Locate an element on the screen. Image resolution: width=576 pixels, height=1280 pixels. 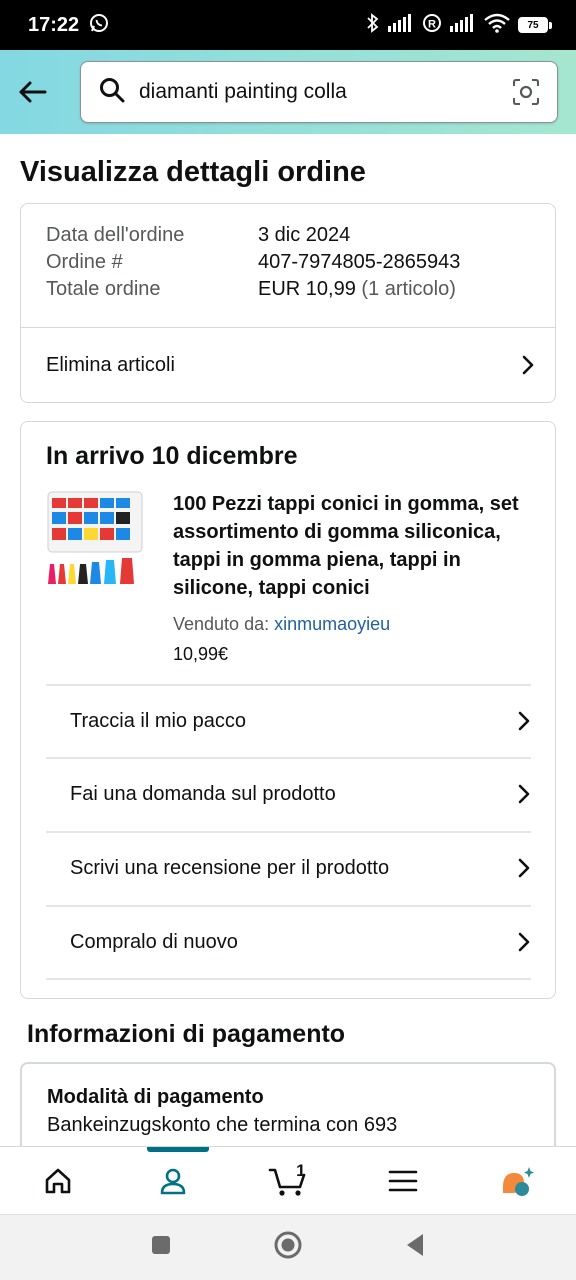
ask-question-row: Fai una domanda sul prodotto is located at coordinates (288, 793).